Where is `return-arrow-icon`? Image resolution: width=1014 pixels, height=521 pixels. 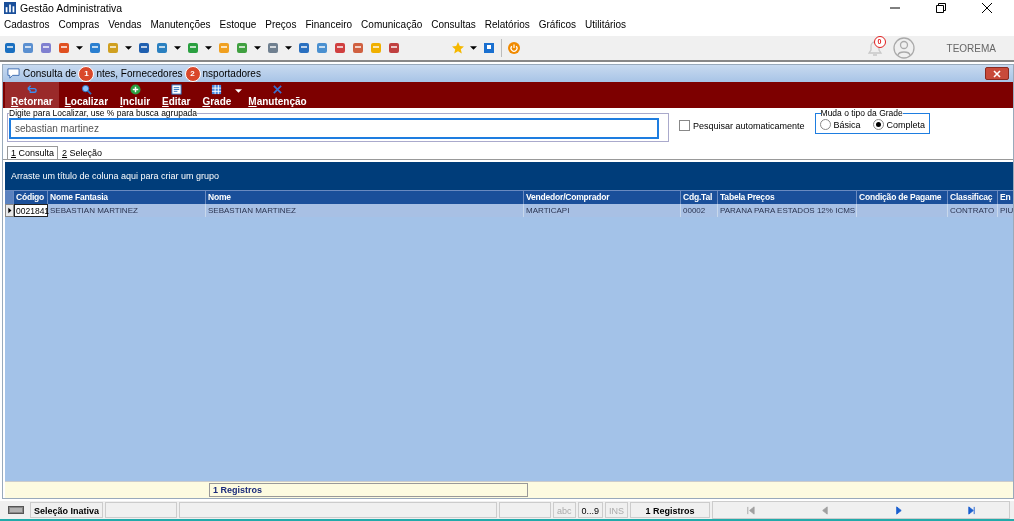 return-arrow-icon is located at coordinates (32, 89).